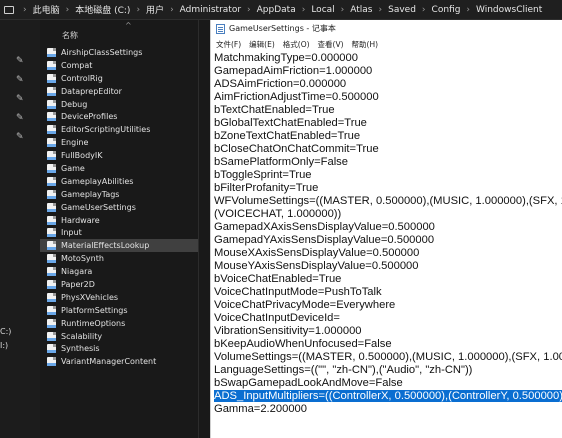 This screenshot has height=438, width=562. What do you see at coordinates (102, 52) in the screenshot?
I see `file-name: AirshipClassSettings` at bounding box center [102, 52].